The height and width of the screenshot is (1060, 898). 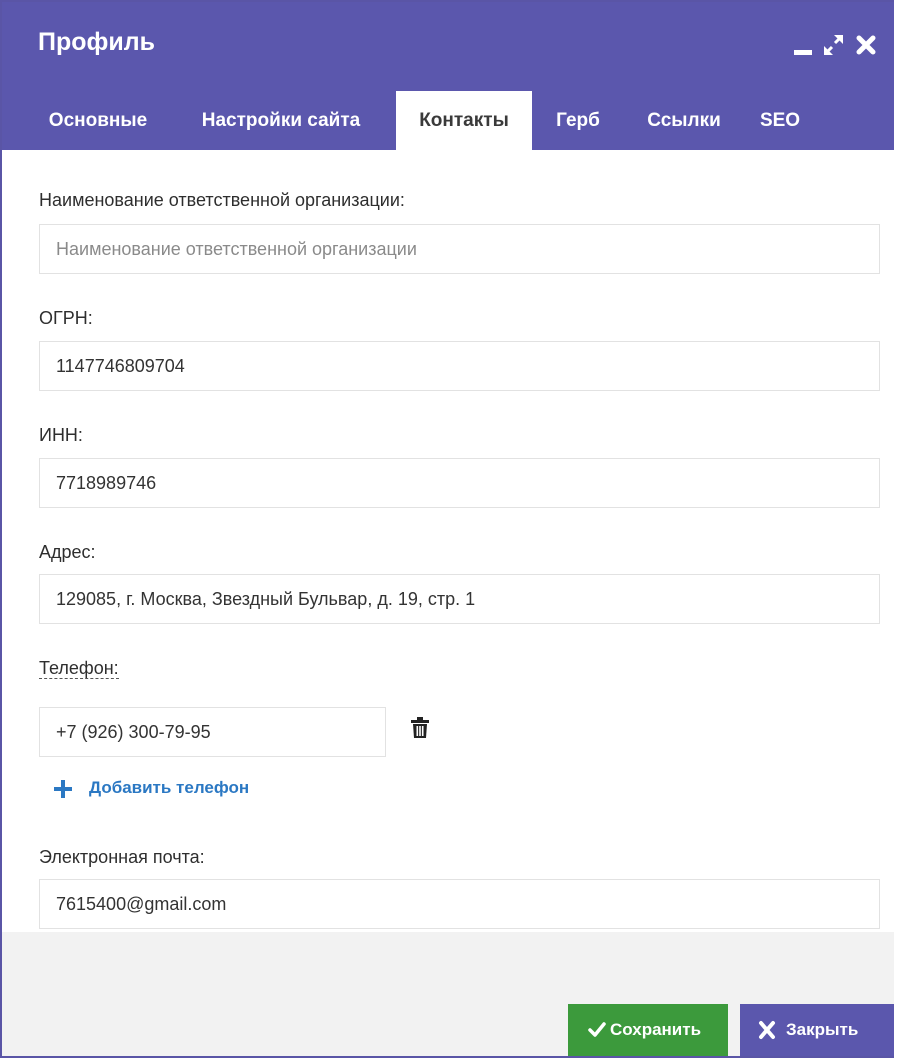 What do you see at coordinates (459, 599) in the screenshot?
I see `address-input` at bounding box center [459, 599].